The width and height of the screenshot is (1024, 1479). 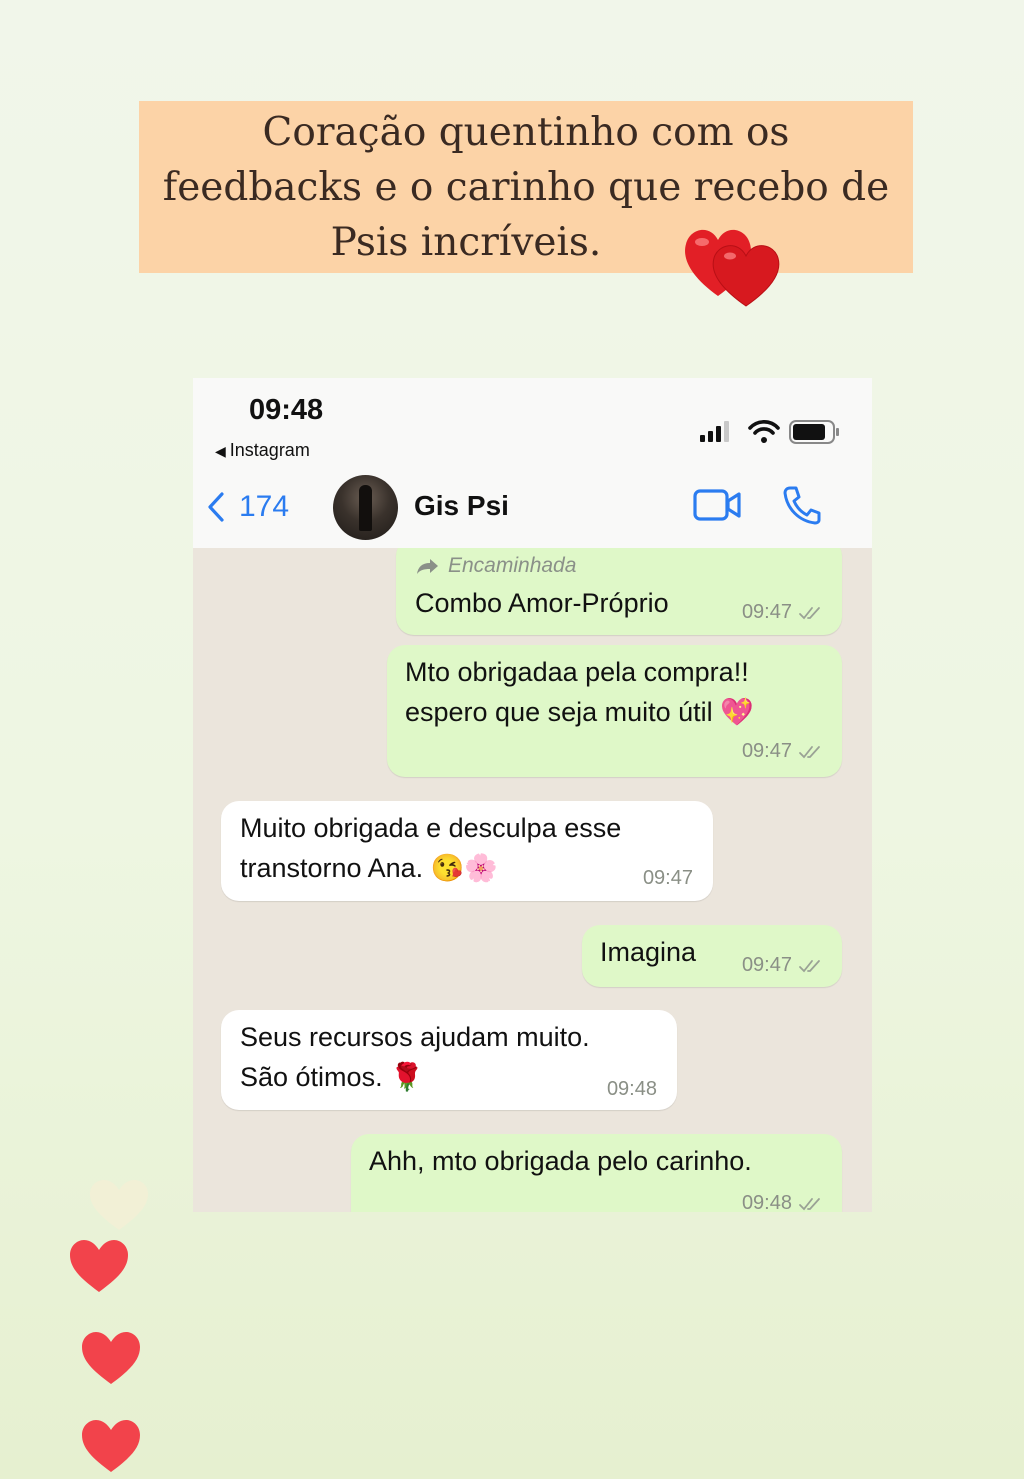 I want to click on message-text: Combo Amor-Próprio, so click(x=542, y=603).